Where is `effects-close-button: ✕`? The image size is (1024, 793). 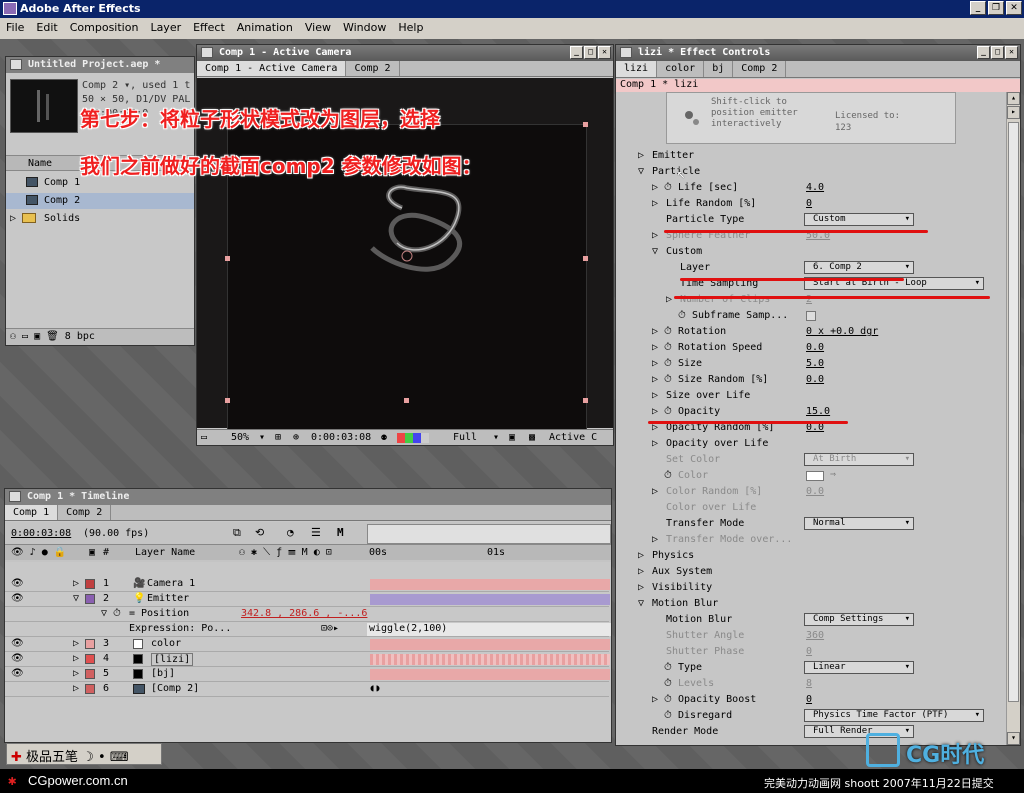 effects-close-button: ✕ is located at coordinates (1011, 52).